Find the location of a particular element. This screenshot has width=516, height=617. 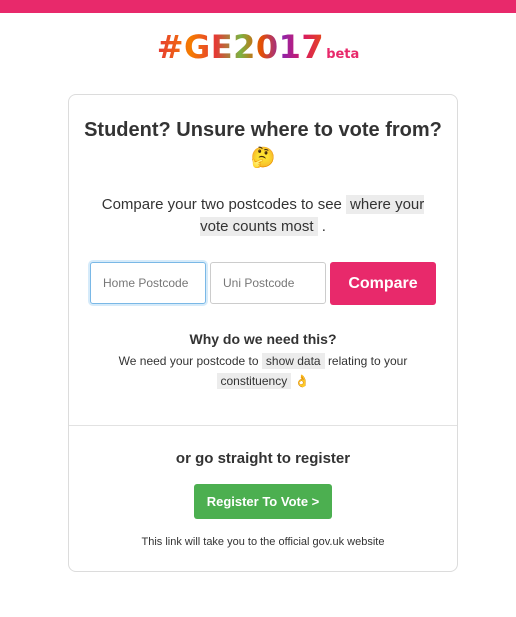

postcode-form: Compare is located at coordinates (264, 284).